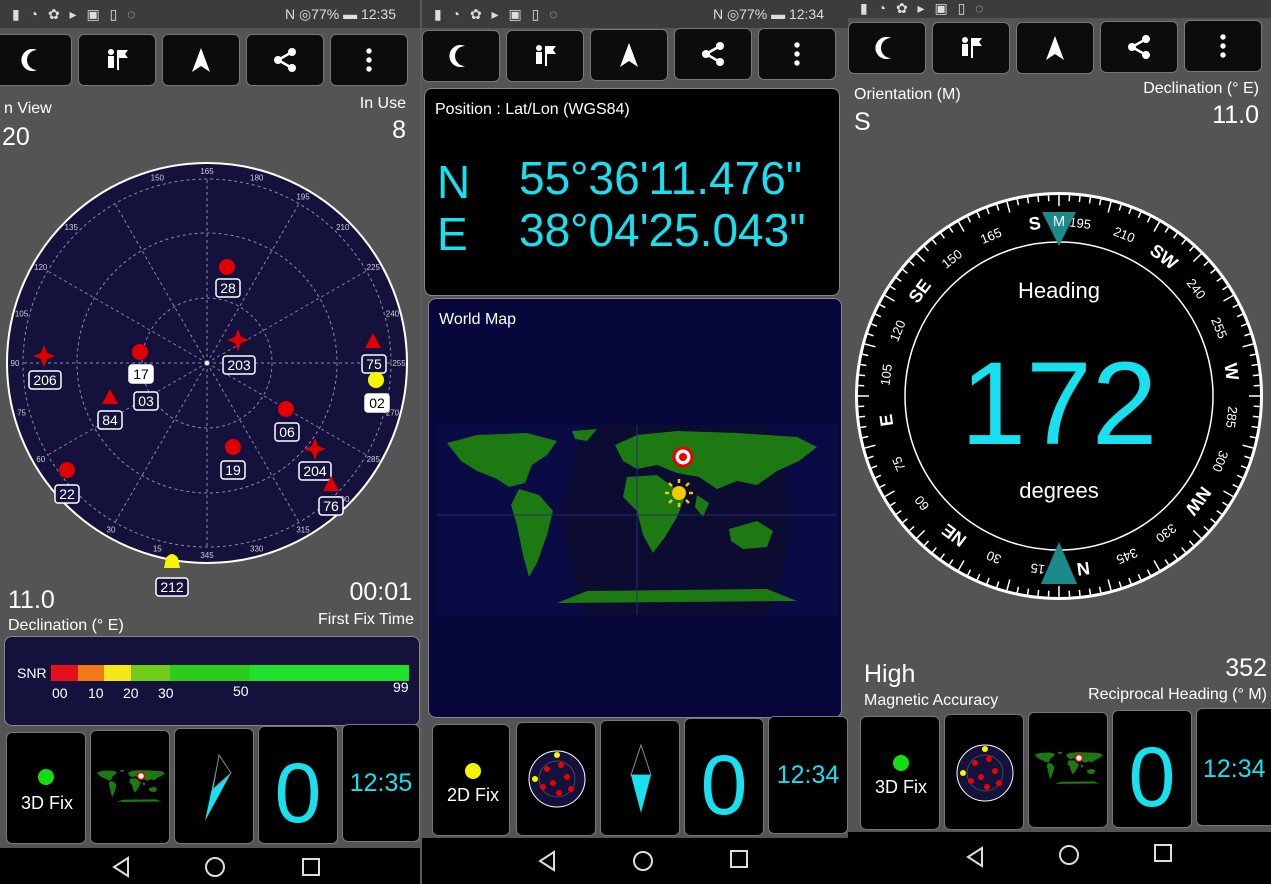  I want to click on status-bar: ▮ ◔ ✿ ▸ ▣ ▯ ◌ N ◎77% ▬ 12:35, so click(210, 14).